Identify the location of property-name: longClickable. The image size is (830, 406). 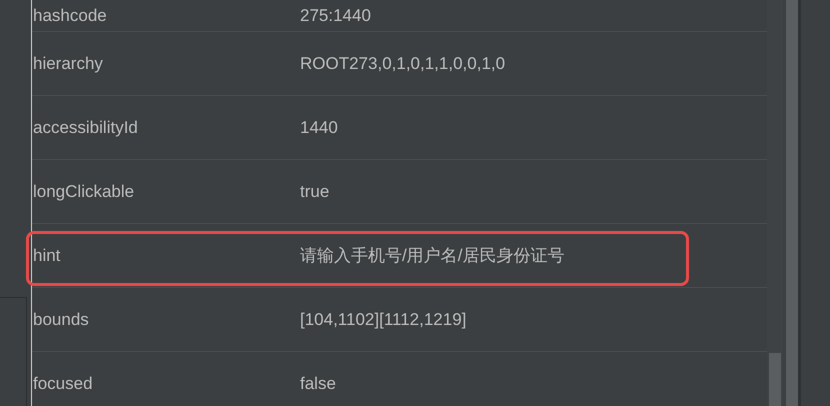
(84, 192).